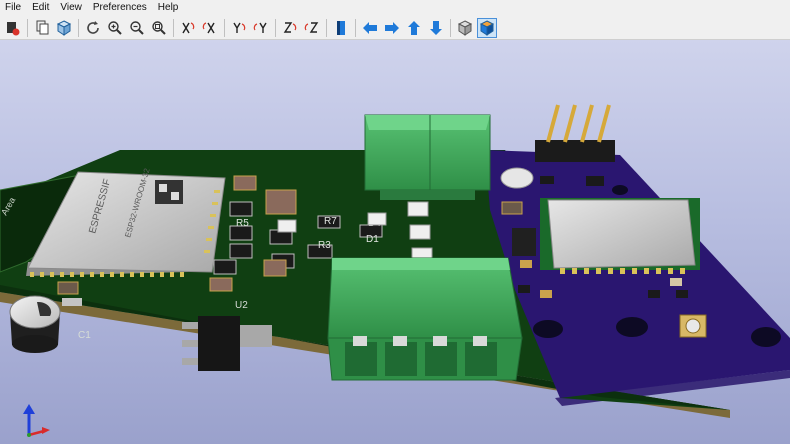  Describe the element at coordinates (414, 28) in the screenshot. I see `move-up-icon` at that location.